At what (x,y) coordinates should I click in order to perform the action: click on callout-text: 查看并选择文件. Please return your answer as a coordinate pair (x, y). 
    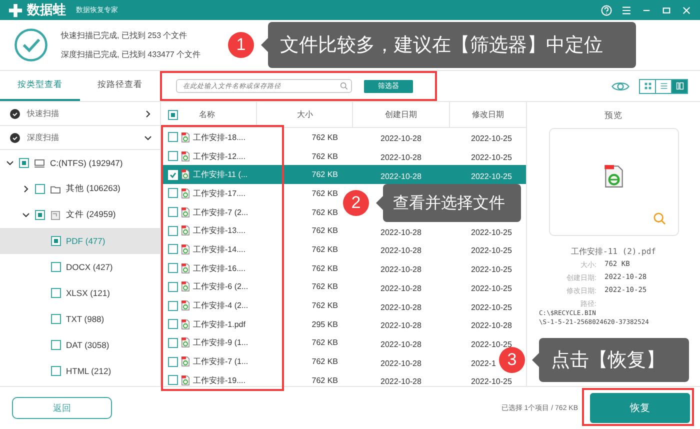
    Looking at the image, I should click on (449, 204).